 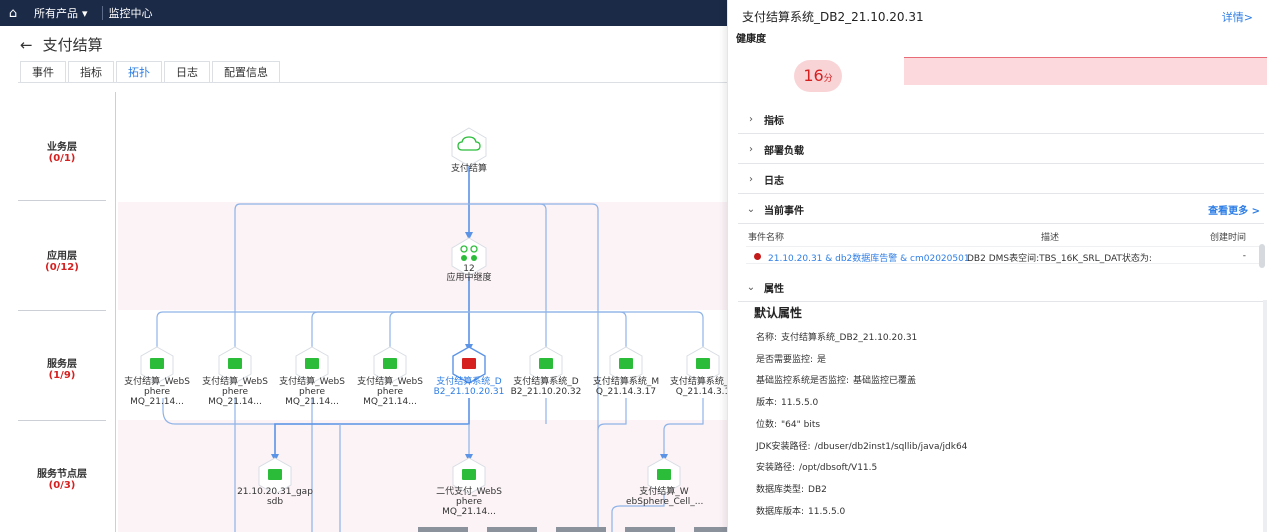 What do you see at coordinates (778, 313) in the screenshot?
I see `attr-group-title: 默认属性` at bounding box center [778, 313].